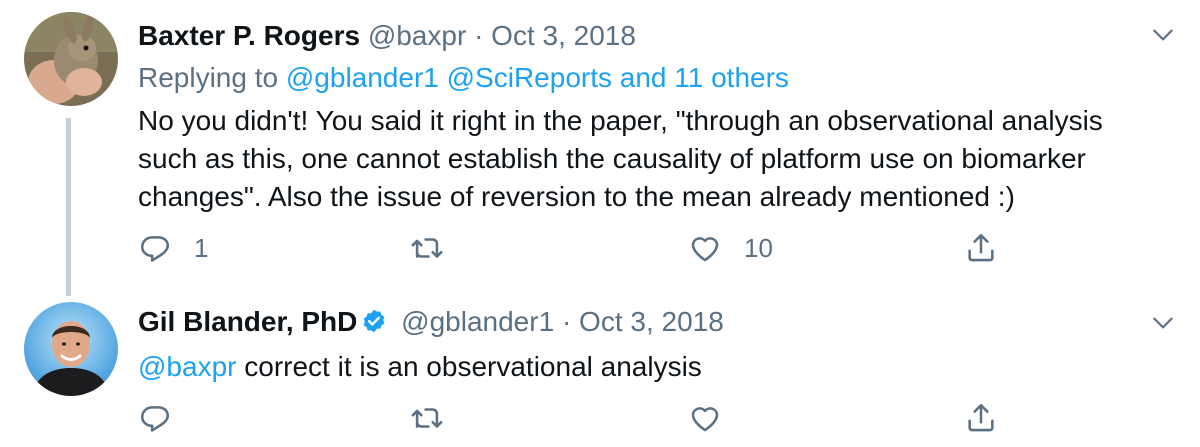 This screenshot has width=1200, height=447. What do you see at coordinates (201, 247) in the screenshot?
I see `reply-count: 1` at bounding box center [201, 247].